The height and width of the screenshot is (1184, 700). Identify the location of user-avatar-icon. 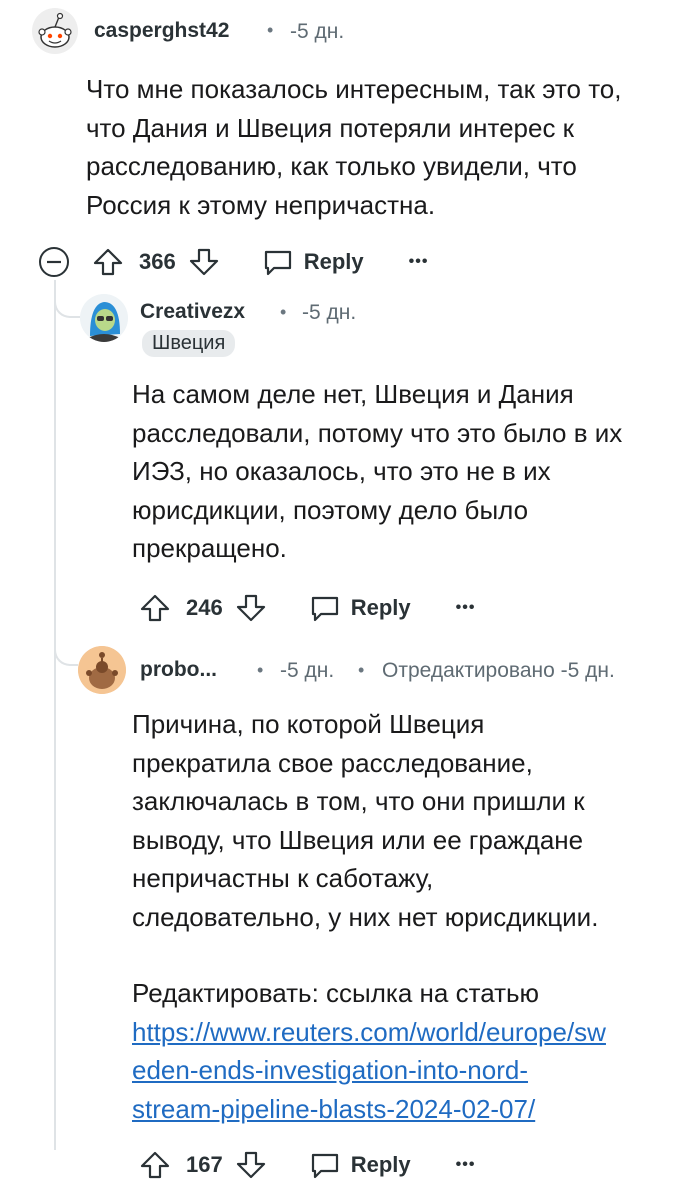
(104, 318).